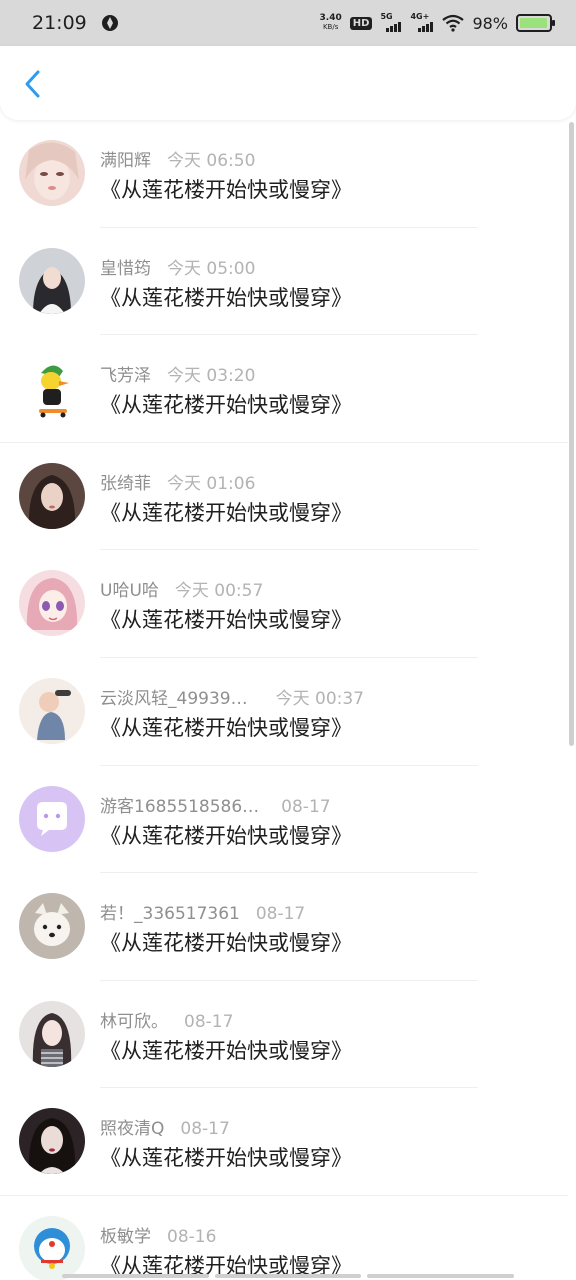 The height and width of the screenshot is (1280, 576). I want to click on message-time: 今天 05:00, so click(211, 268).